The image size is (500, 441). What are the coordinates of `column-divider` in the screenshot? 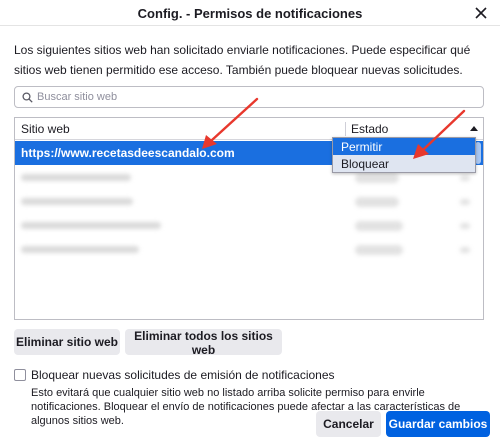 It's located at (345, 129).